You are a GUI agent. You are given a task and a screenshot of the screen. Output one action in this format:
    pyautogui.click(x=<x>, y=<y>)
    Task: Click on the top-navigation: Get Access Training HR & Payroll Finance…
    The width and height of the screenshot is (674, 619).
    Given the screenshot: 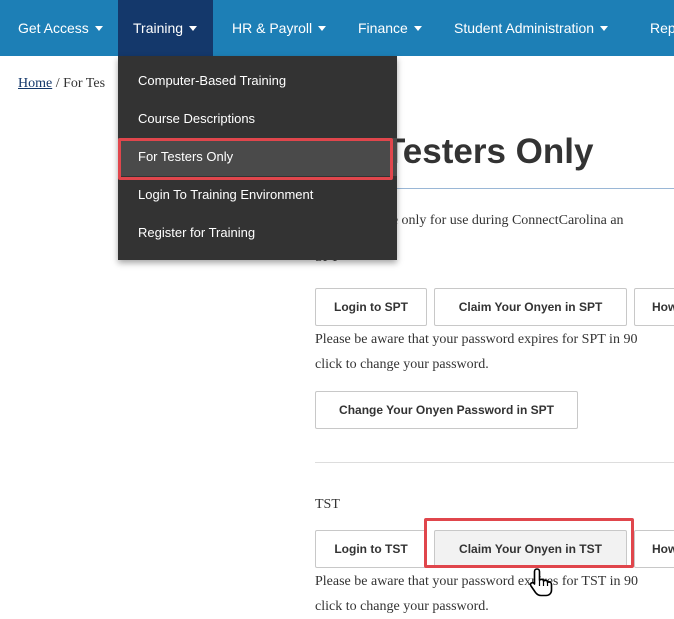 What is the action you would take?
    pyautogui.click(x=337, y=28)
    